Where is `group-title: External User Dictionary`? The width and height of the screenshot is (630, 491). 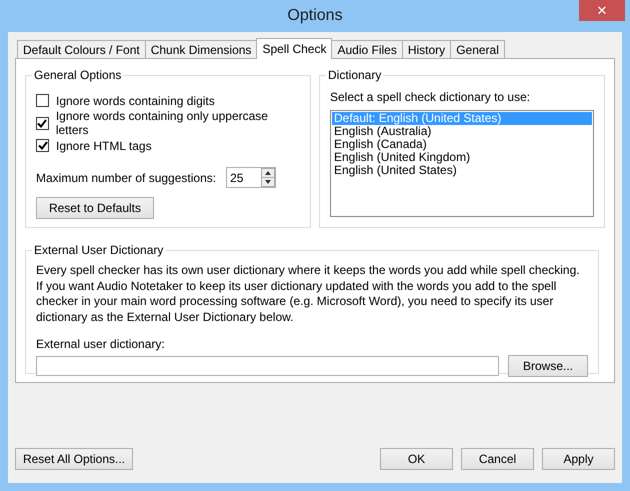
group-title: External User Dictionary is located at coordinates (98, 250).